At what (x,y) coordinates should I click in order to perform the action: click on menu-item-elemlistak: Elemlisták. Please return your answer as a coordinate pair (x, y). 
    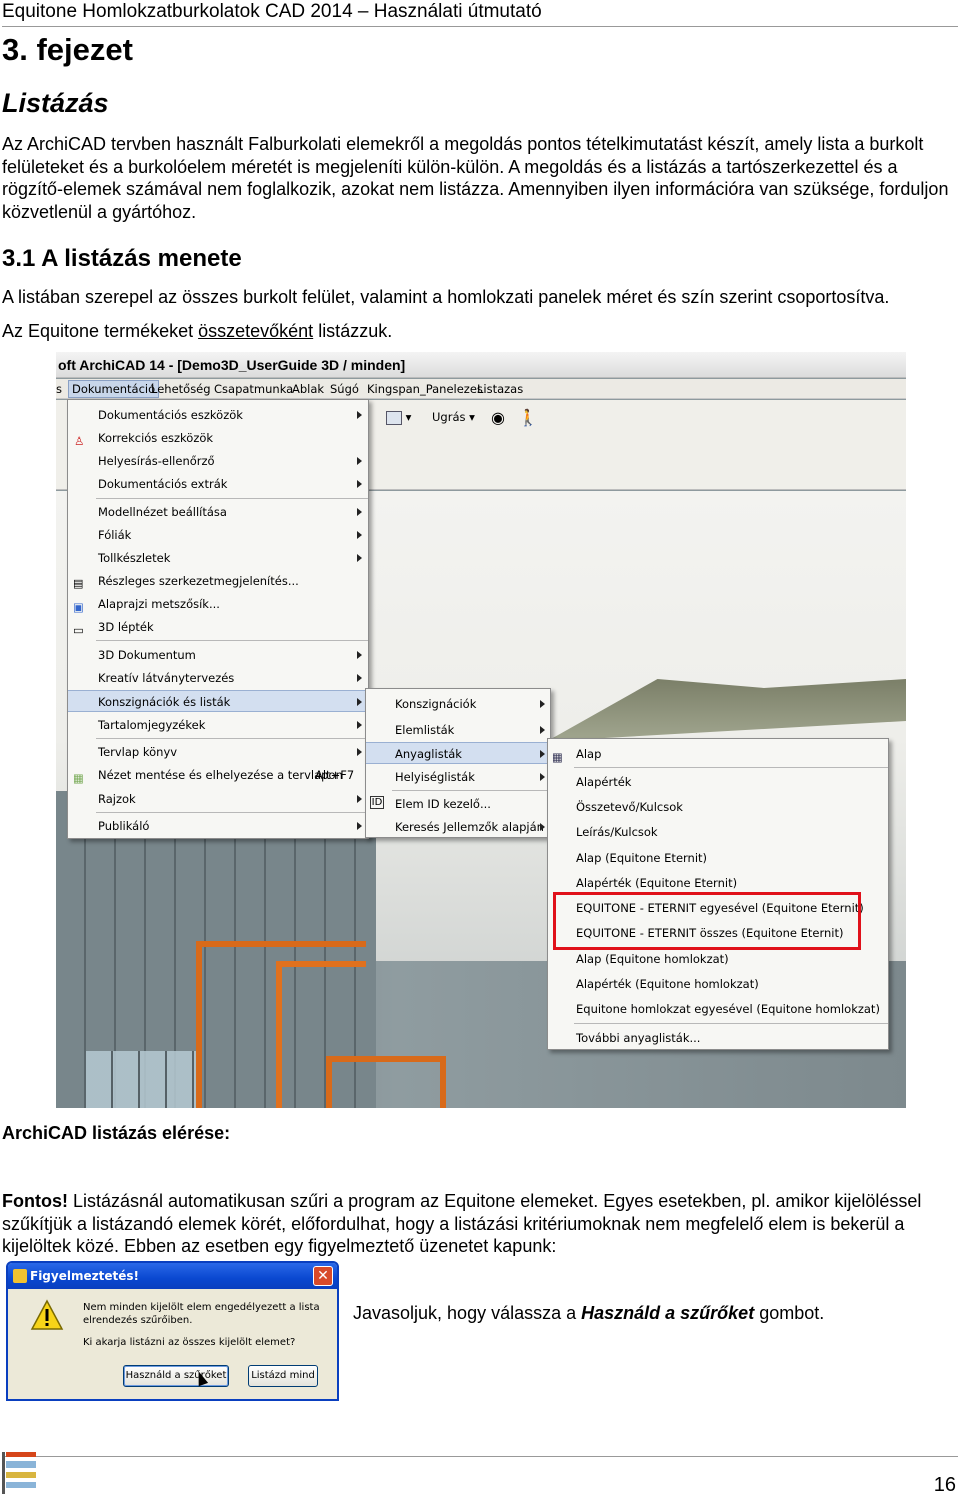
    Looking at the image, I should click on (458, 730).